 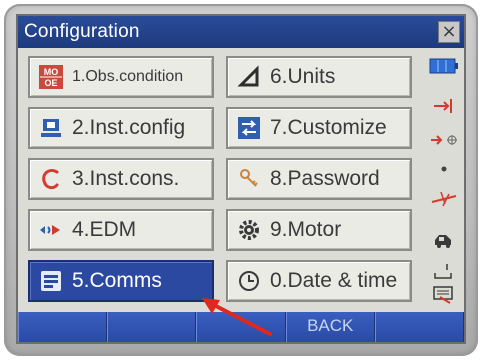 What do you see at coordinates (51, 128) in the screenshot?
I see `instrument-icon` at bounding box center [51, 128].